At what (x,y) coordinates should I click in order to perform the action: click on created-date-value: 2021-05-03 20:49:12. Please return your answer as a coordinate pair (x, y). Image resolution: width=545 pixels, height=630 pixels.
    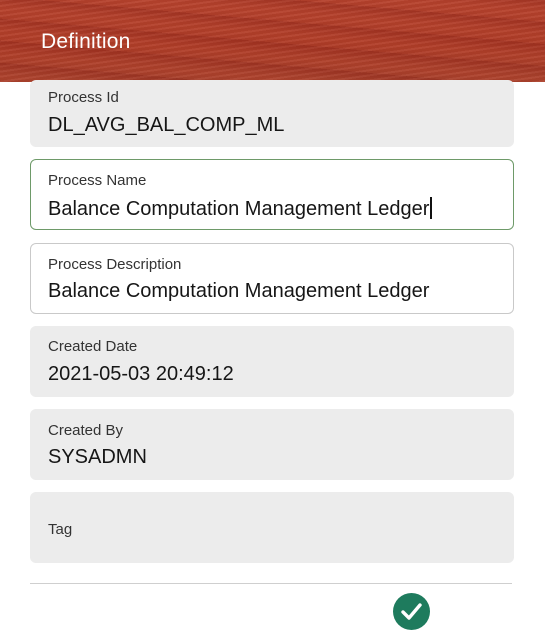
    Looking at the image, I should click on (141, 374).